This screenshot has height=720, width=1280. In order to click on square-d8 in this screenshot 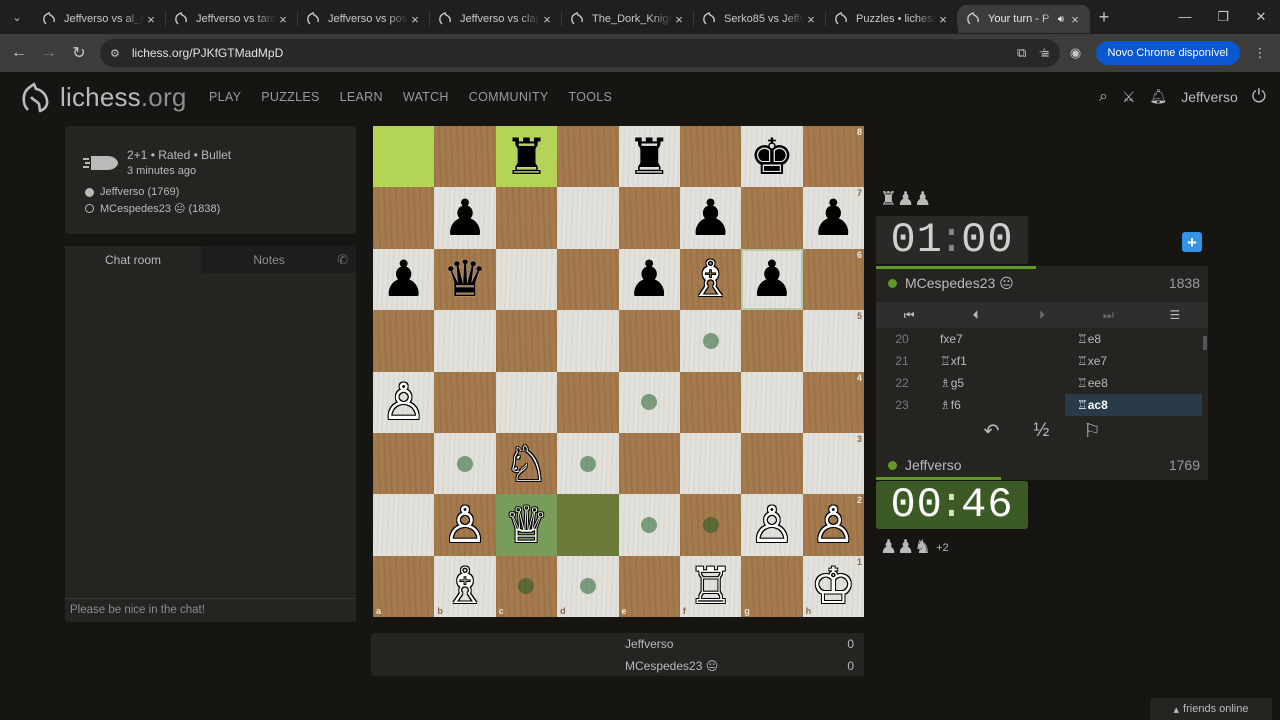, I will do `click(588, 157)`.